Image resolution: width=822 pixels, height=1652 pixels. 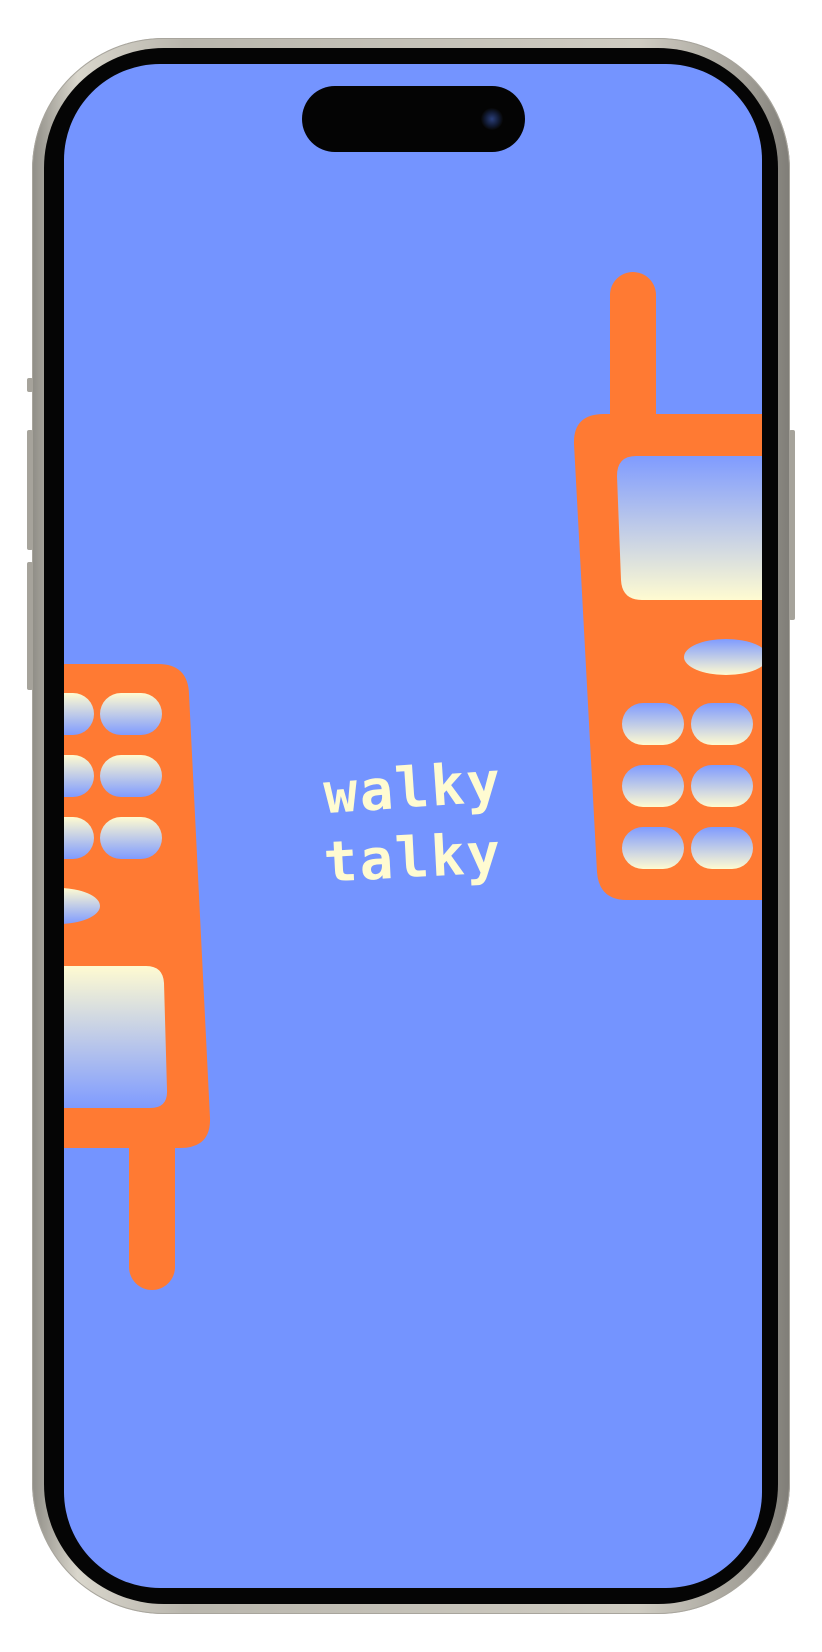 What do you see at coordinates (413, 823) in the screenshot?
I see `wallpaper-title: walky talky` at bounding box center [413, 823].